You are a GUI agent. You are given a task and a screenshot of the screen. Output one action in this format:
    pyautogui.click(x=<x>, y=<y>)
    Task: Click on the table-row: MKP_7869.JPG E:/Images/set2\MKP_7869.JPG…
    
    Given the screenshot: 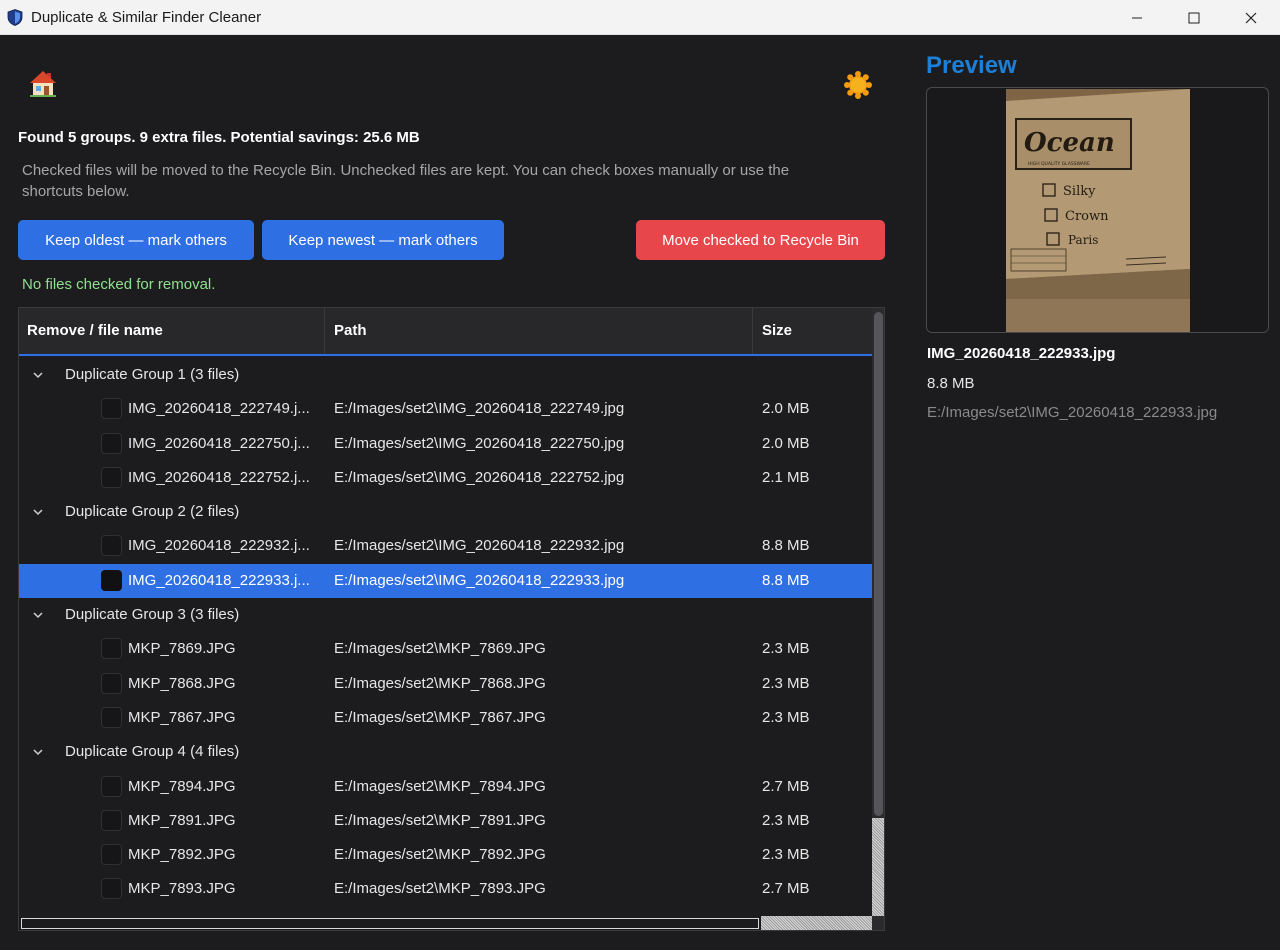 What is the action you would take?
    pyautogui.click(x=445, y=649)
    